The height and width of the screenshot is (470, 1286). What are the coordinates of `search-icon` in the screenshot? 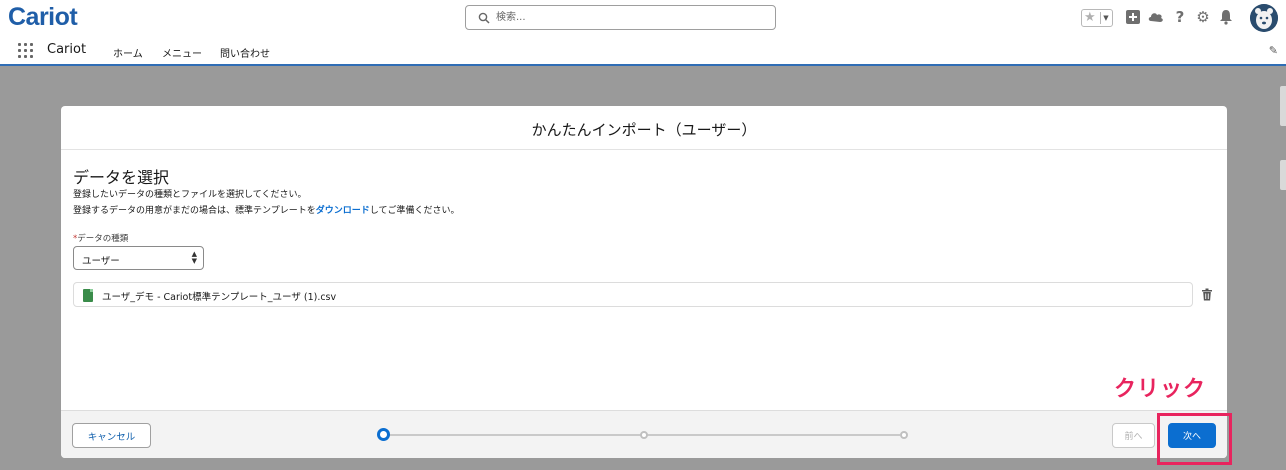 It's located at (484, 18).